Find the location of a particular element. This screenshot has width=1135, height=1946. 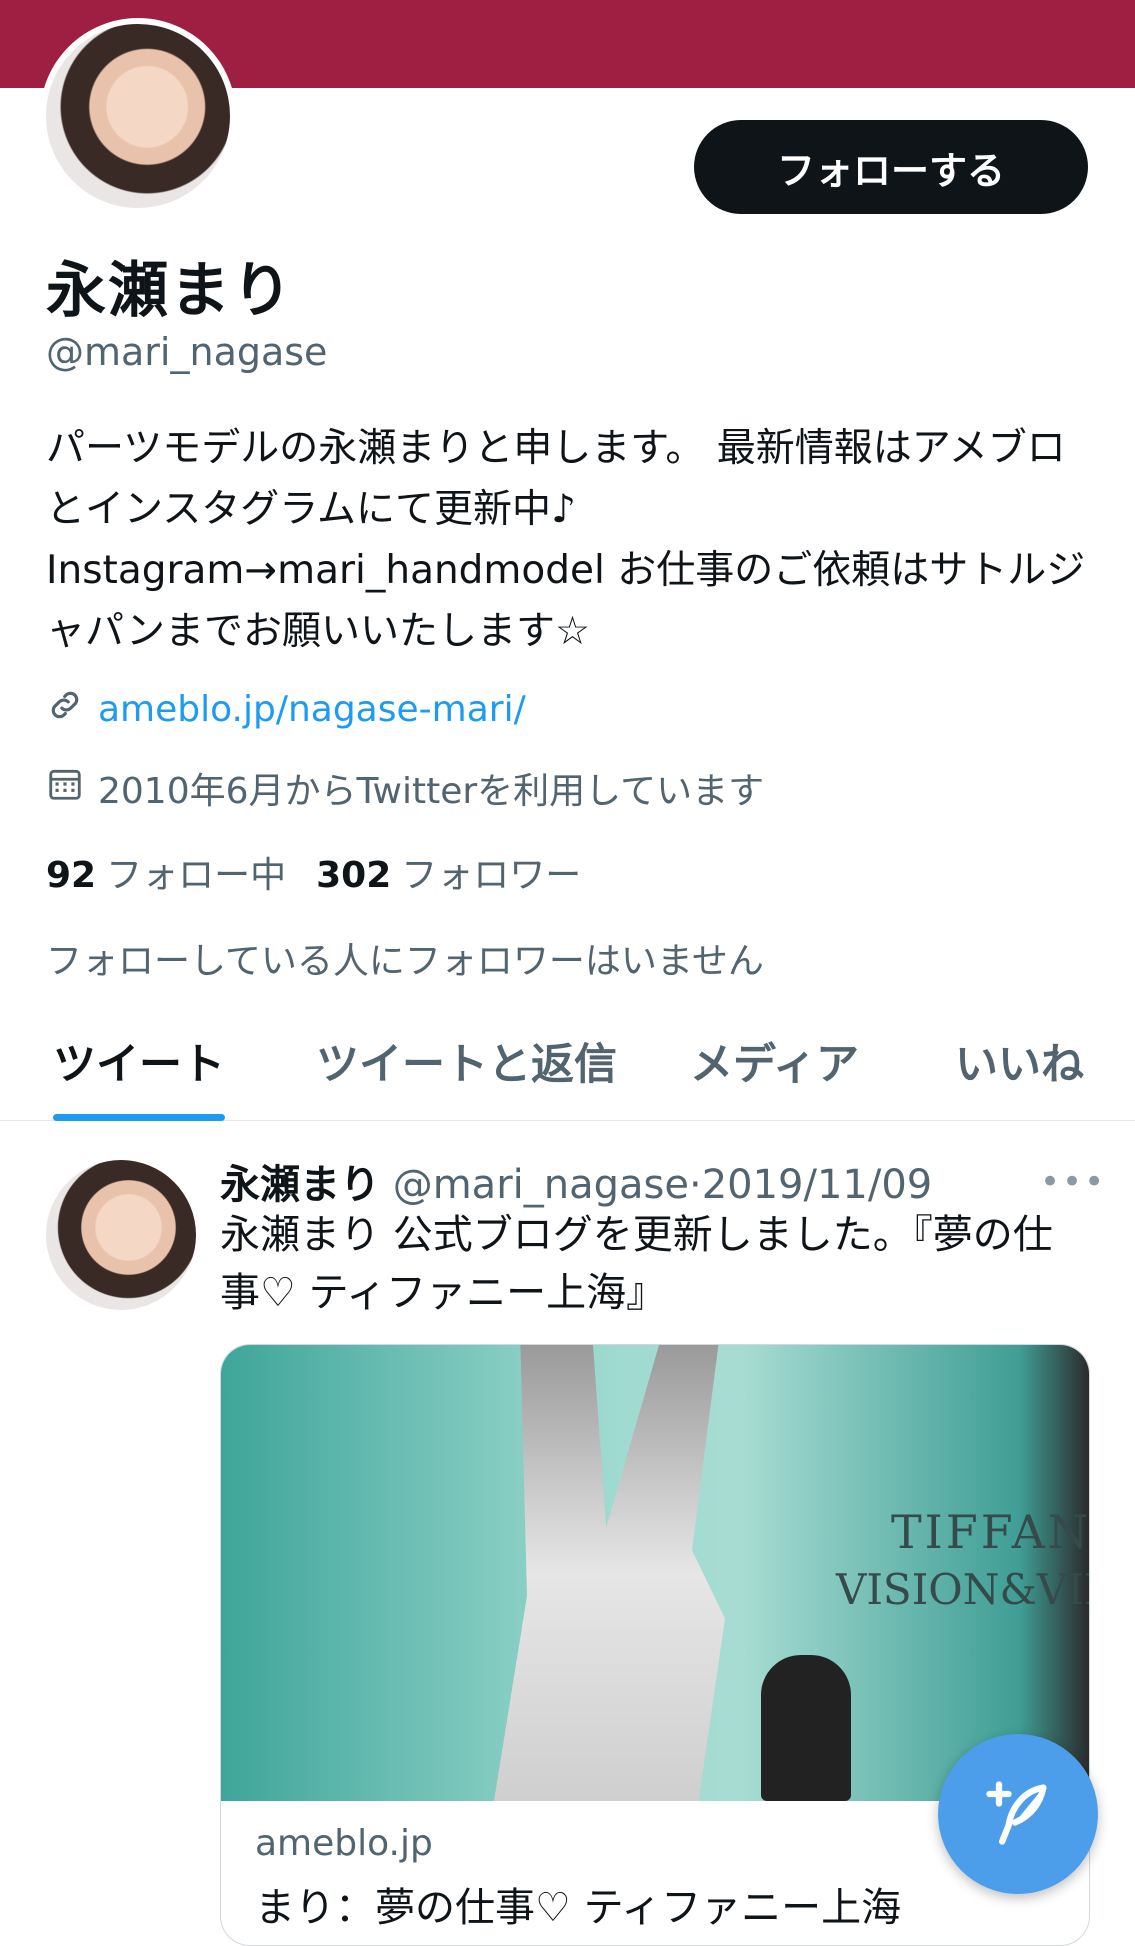

calendar-icon is located at coordinates (65, 788).